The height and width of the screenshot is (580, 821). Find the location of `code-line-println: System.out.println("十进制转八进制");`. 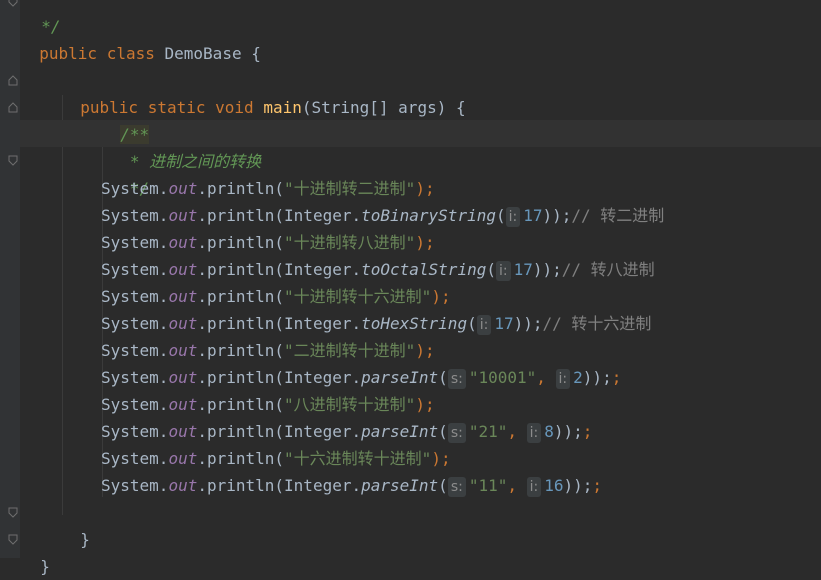

code-line-println: System.out.println("十进制转八进制"); is located at coordinates (268, 242).